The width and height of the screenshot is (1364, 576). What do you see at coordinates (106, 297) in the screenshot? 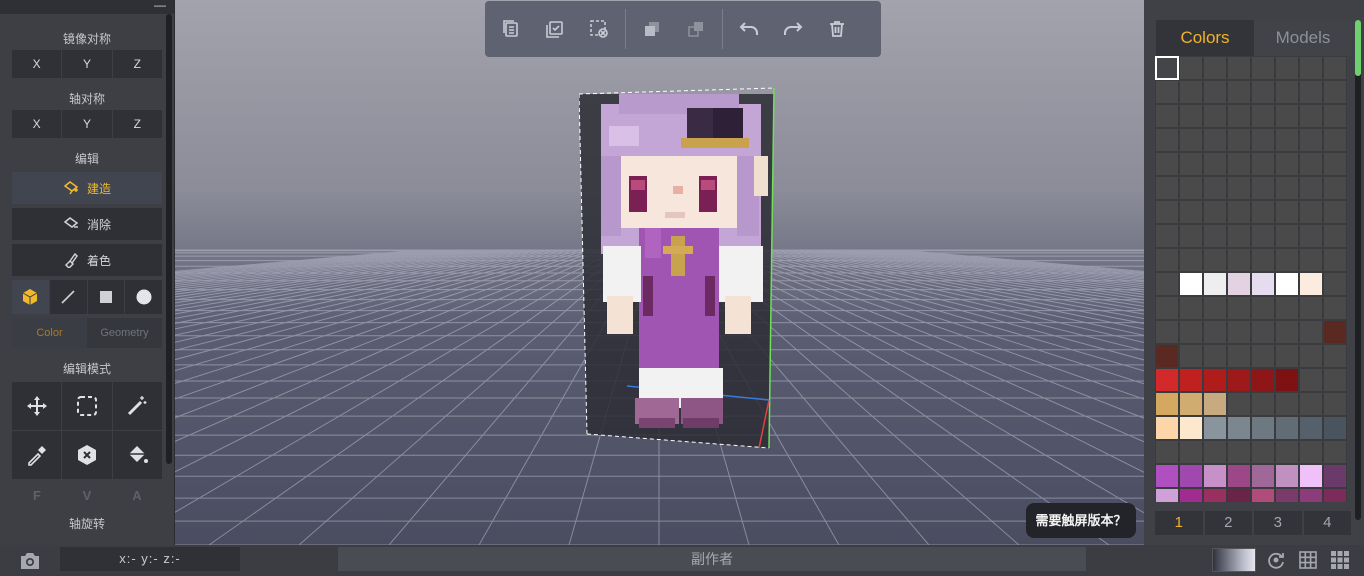
I see `shape-square-button` at bounding box center [106, 297].